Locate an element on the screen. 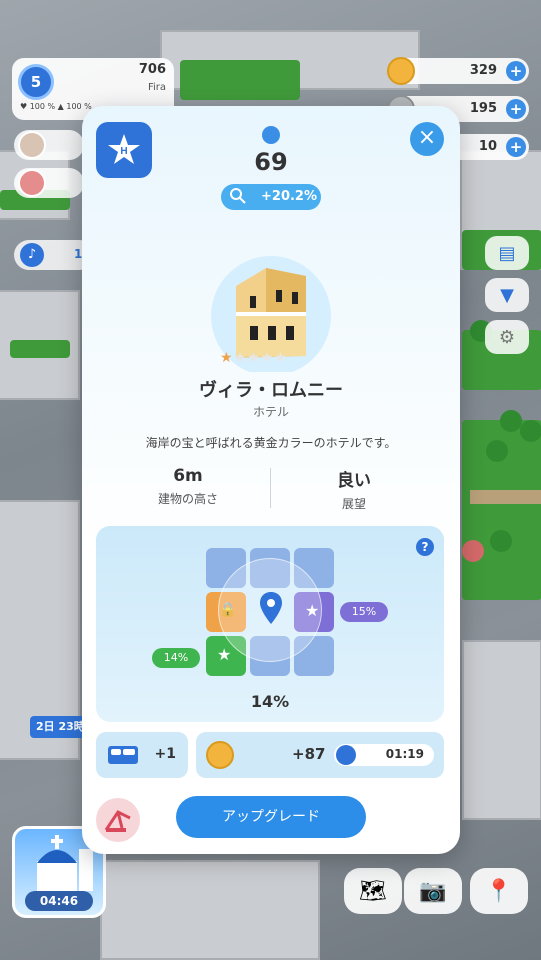  music-note-icon: ♪ is located at coordinates (32, 255).